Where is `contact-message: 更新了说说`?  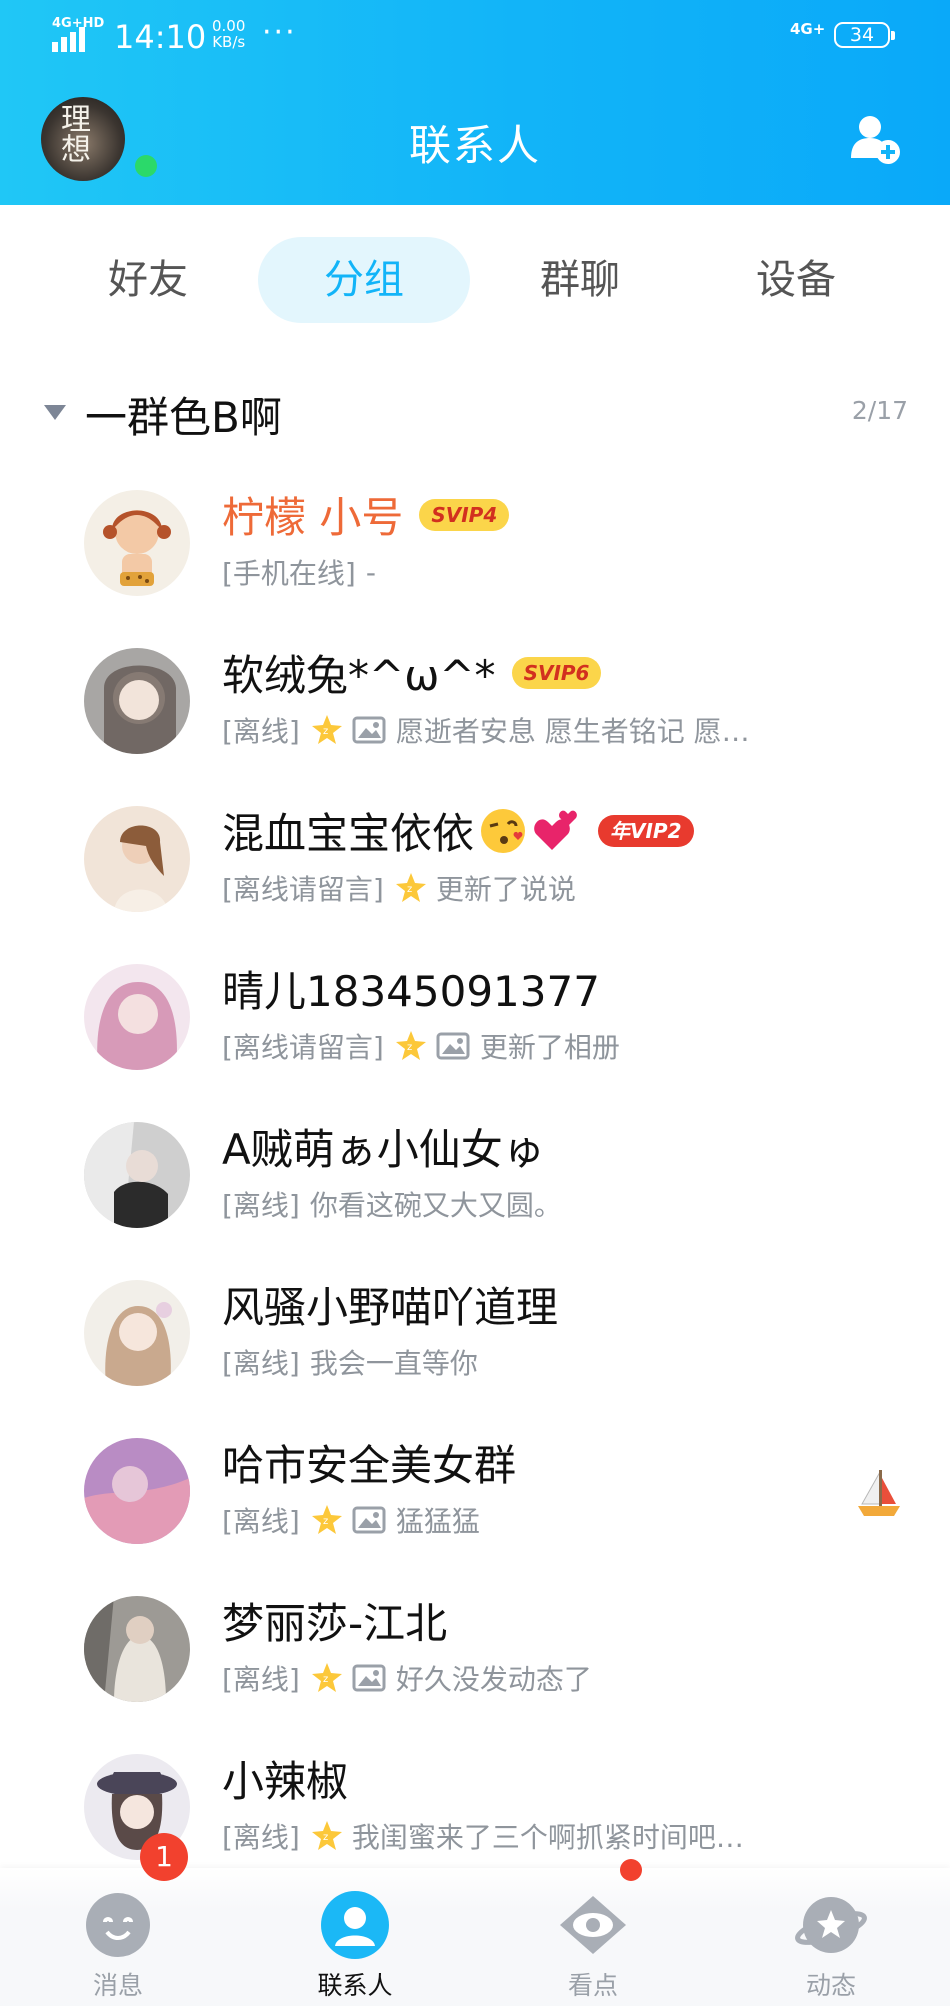 contact-message: 更新了说说 is located at coordinates (505, 889).